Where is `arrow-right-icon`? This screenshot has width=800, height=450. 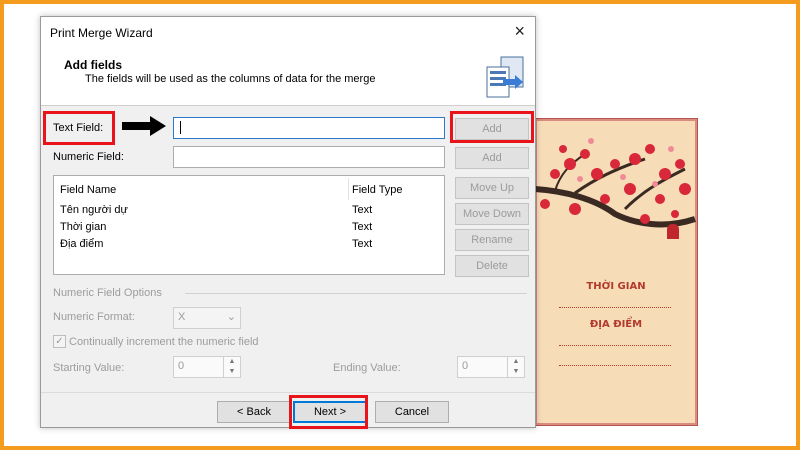 arrow-right-icon is located at coordinates (144, 126).